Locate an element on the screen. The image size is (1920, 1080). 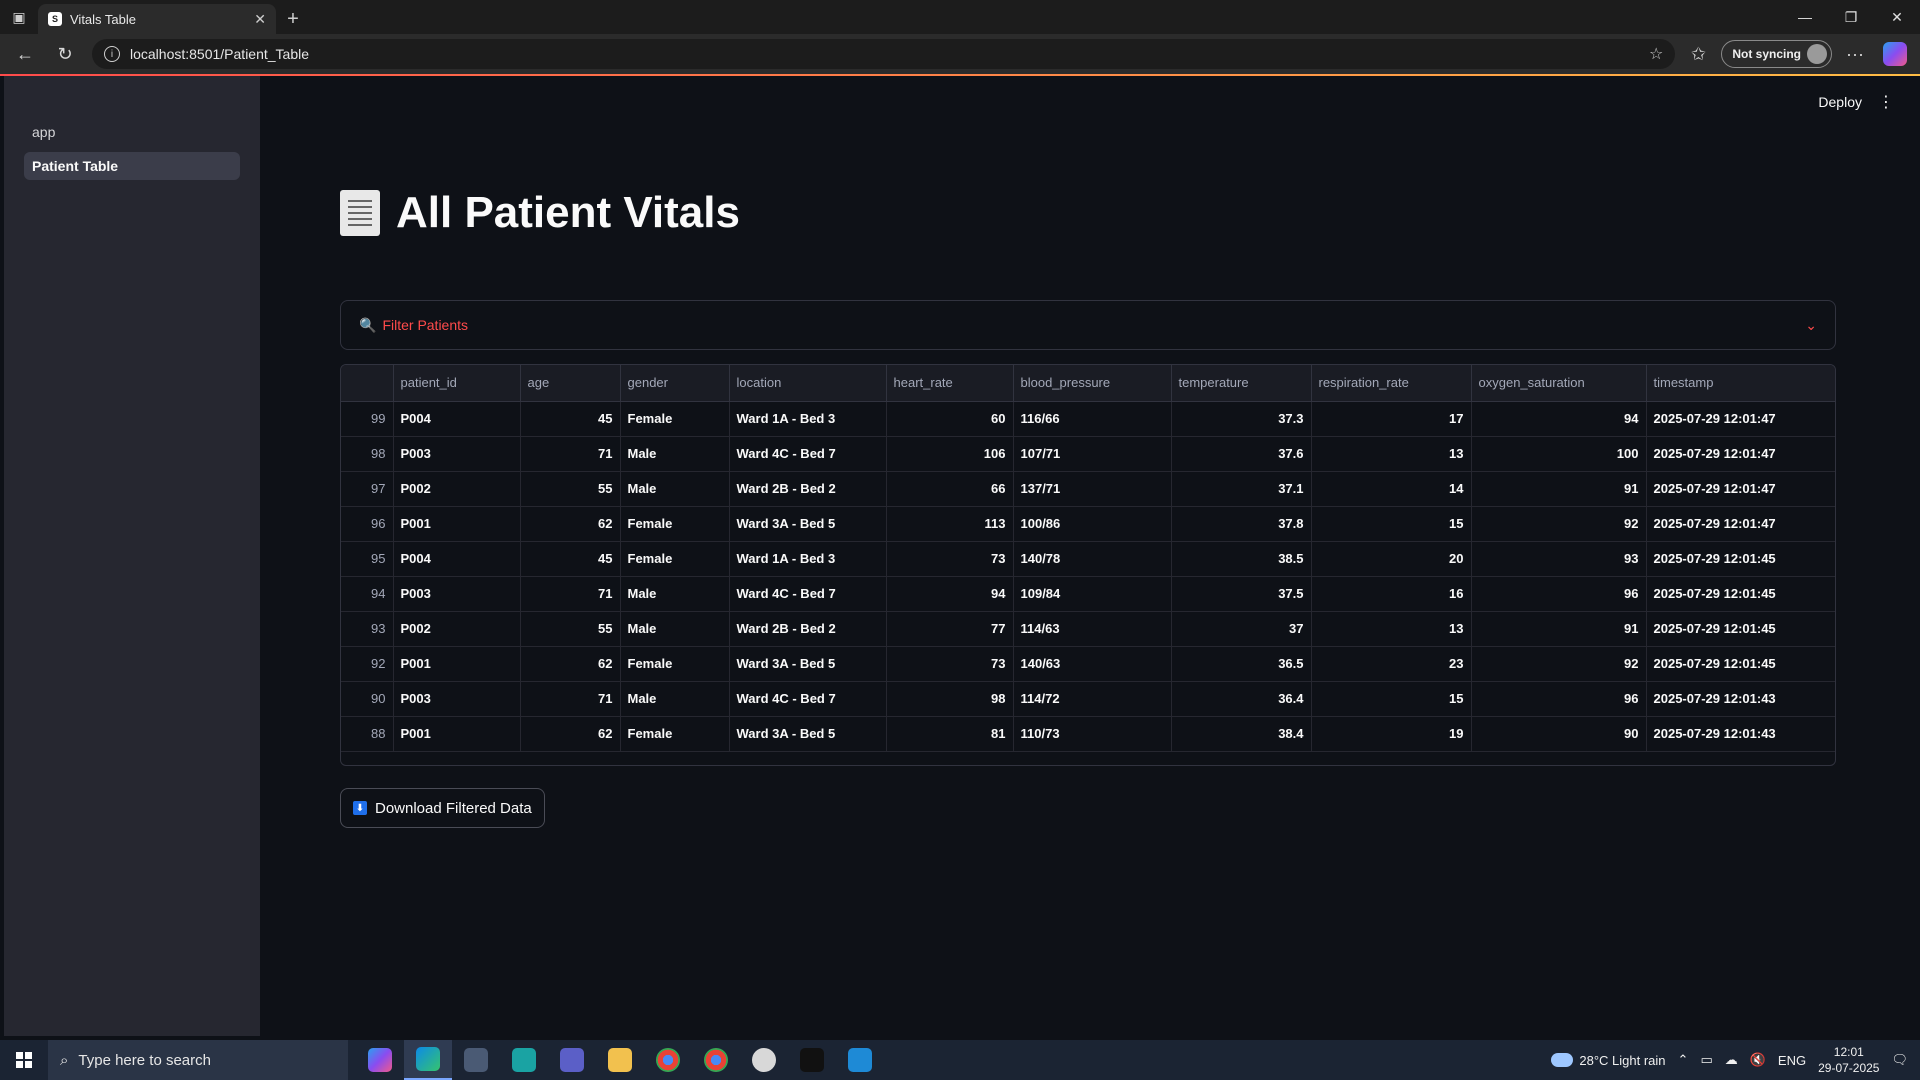
table-cell: 37.6 is located at coordinates (1241, 454).